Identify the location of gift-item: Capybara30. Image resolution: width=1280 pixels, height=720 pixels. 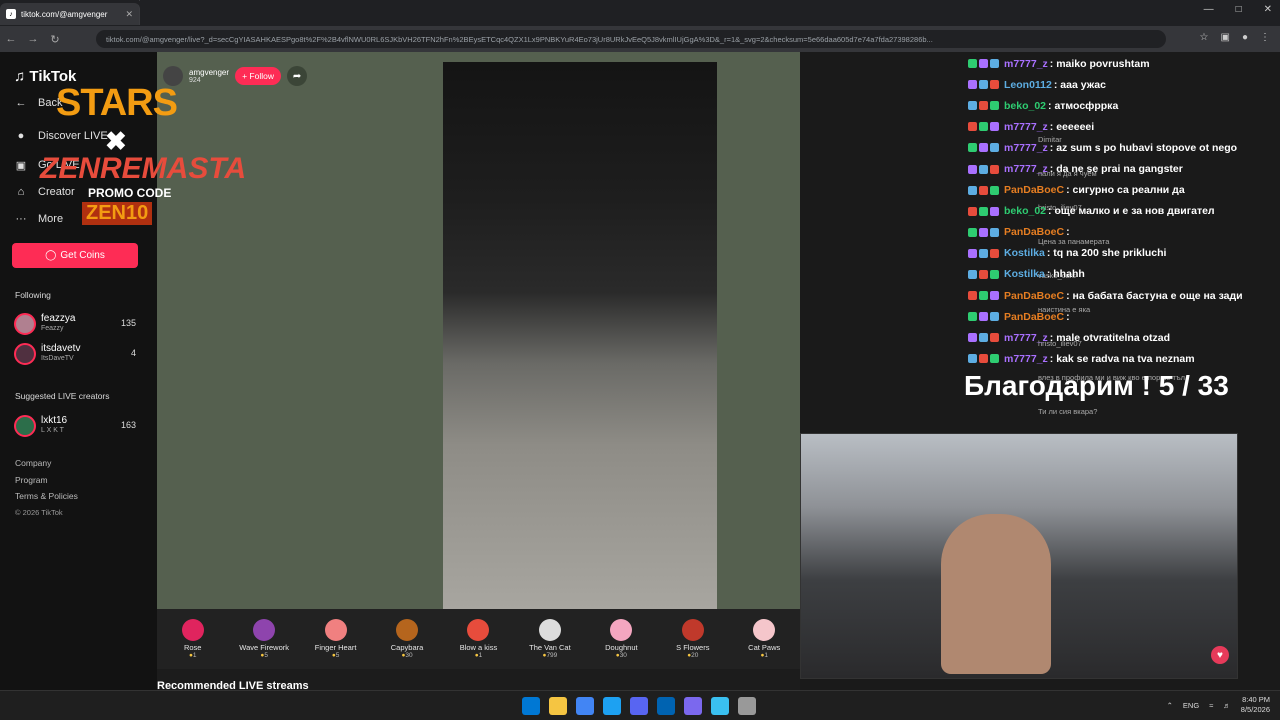
(407, 639).